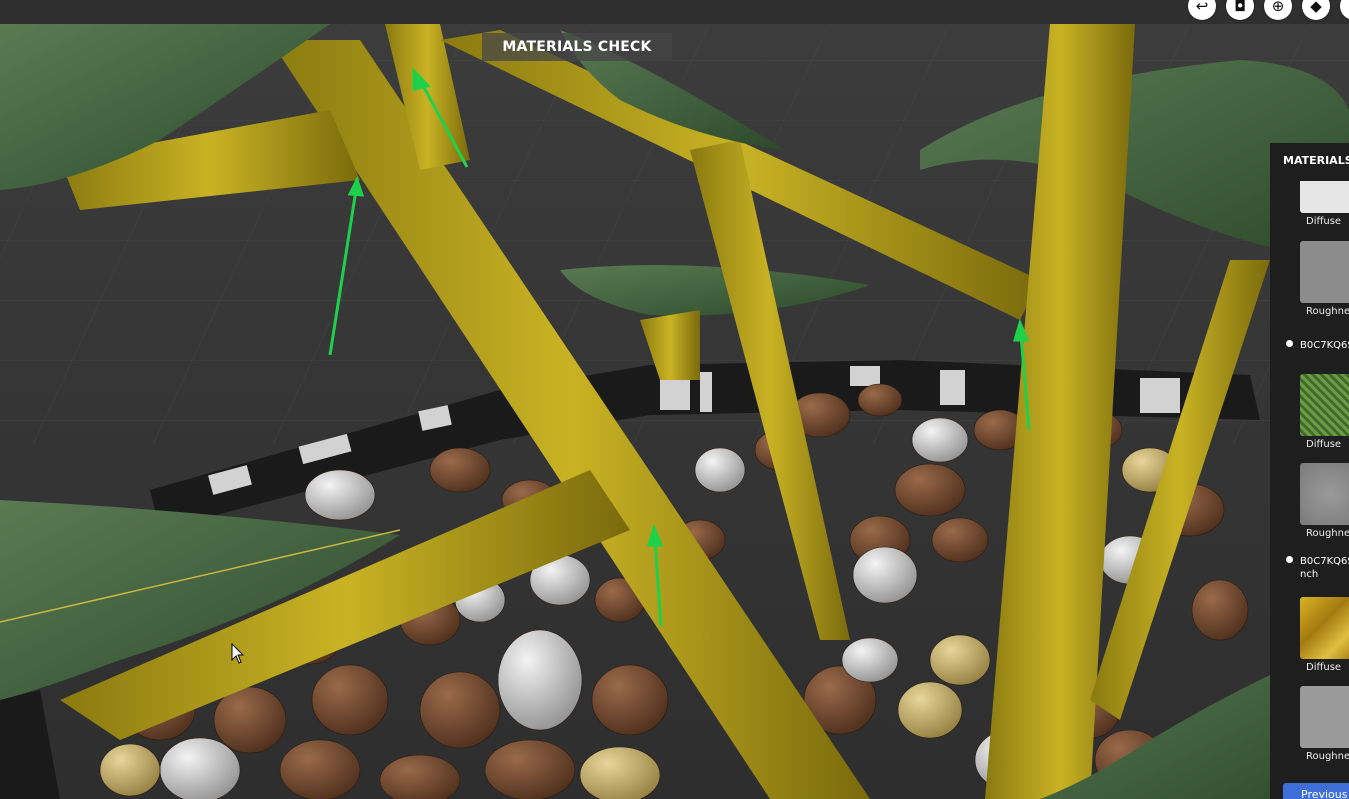 This screenshot has height=799, width=1349. Describe the element at coordinates (1316, 791) in the screenshot. I see `previous-button: Previous` at that location.